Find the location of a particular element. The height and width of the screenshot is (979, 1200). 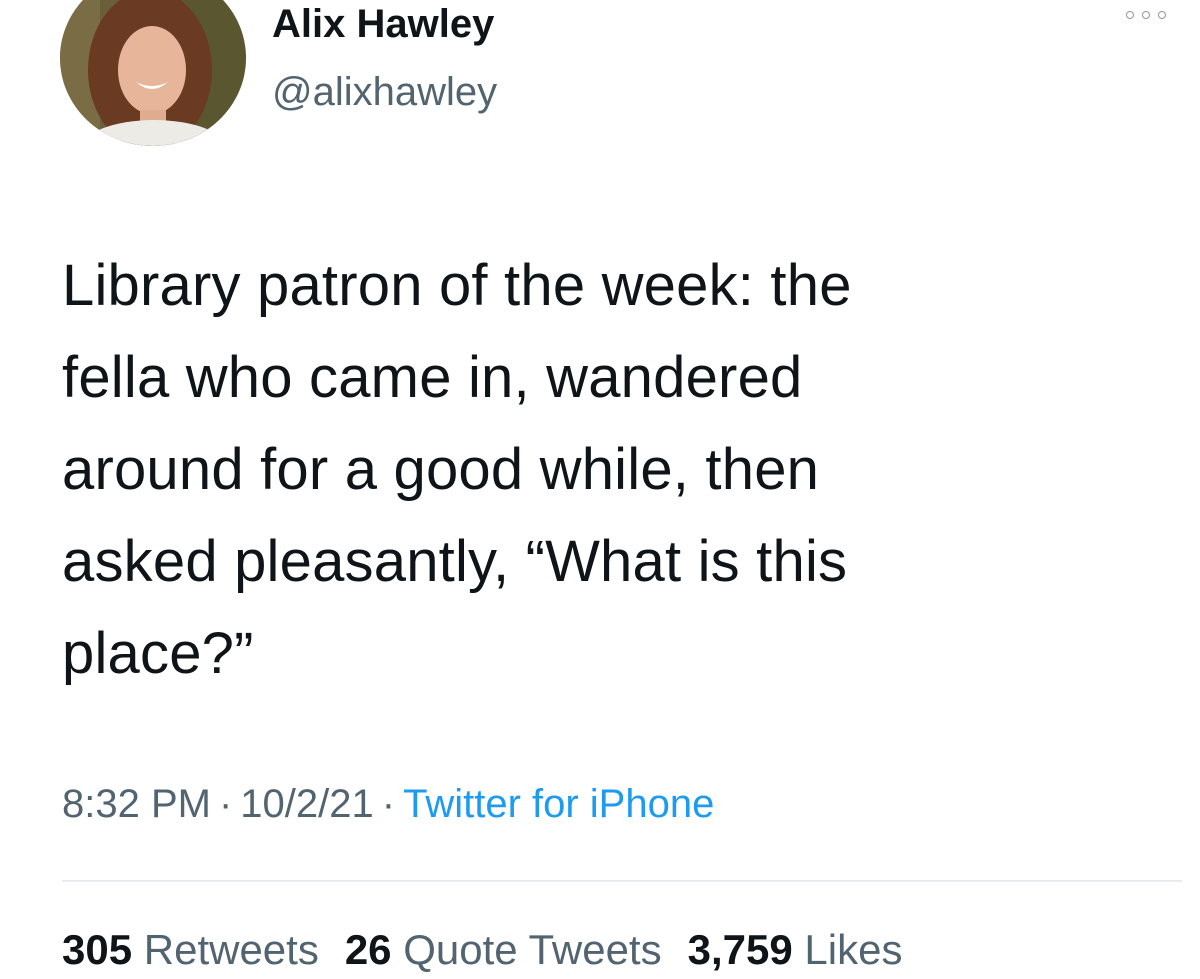

retweets-count: 305 is located at coordinates (97, 949).